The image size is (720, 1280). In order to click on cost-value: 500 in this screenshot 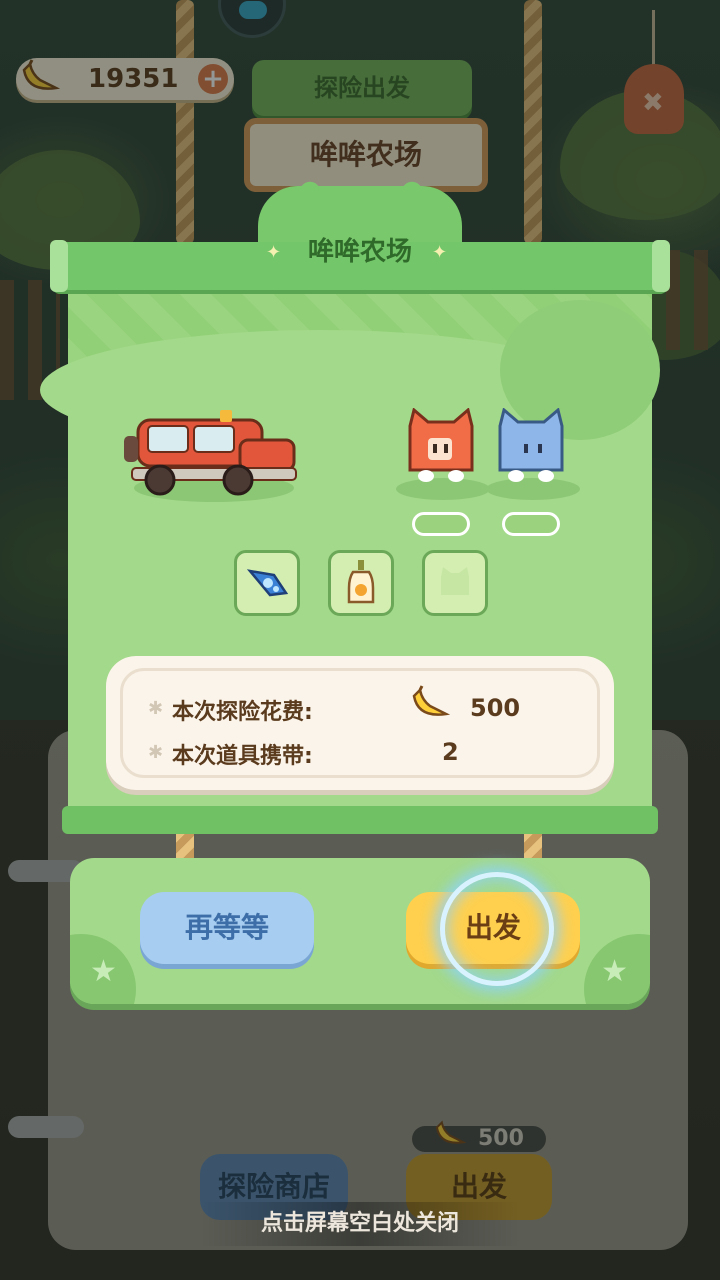, I will do `click(495, 708)`.